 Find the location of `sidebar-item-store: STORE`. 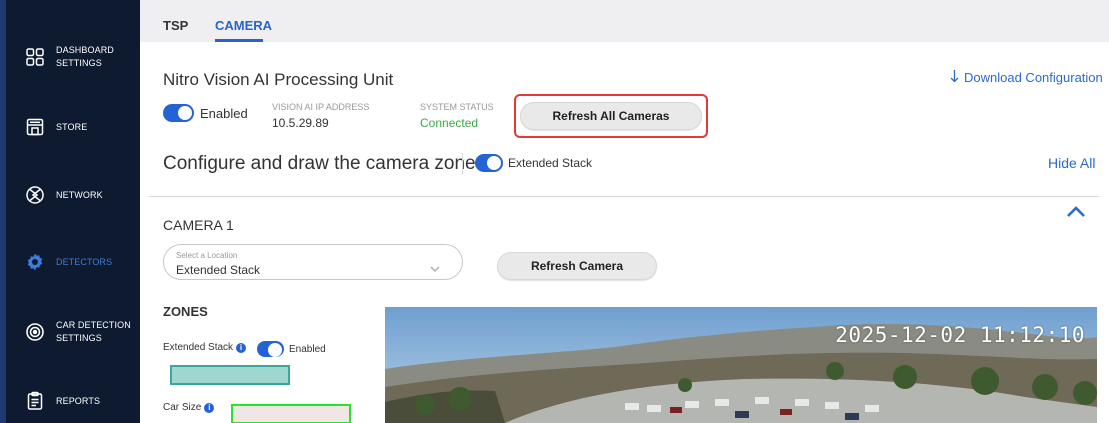

sidebar-item-store: STORE is located at coordinates (73, 127).